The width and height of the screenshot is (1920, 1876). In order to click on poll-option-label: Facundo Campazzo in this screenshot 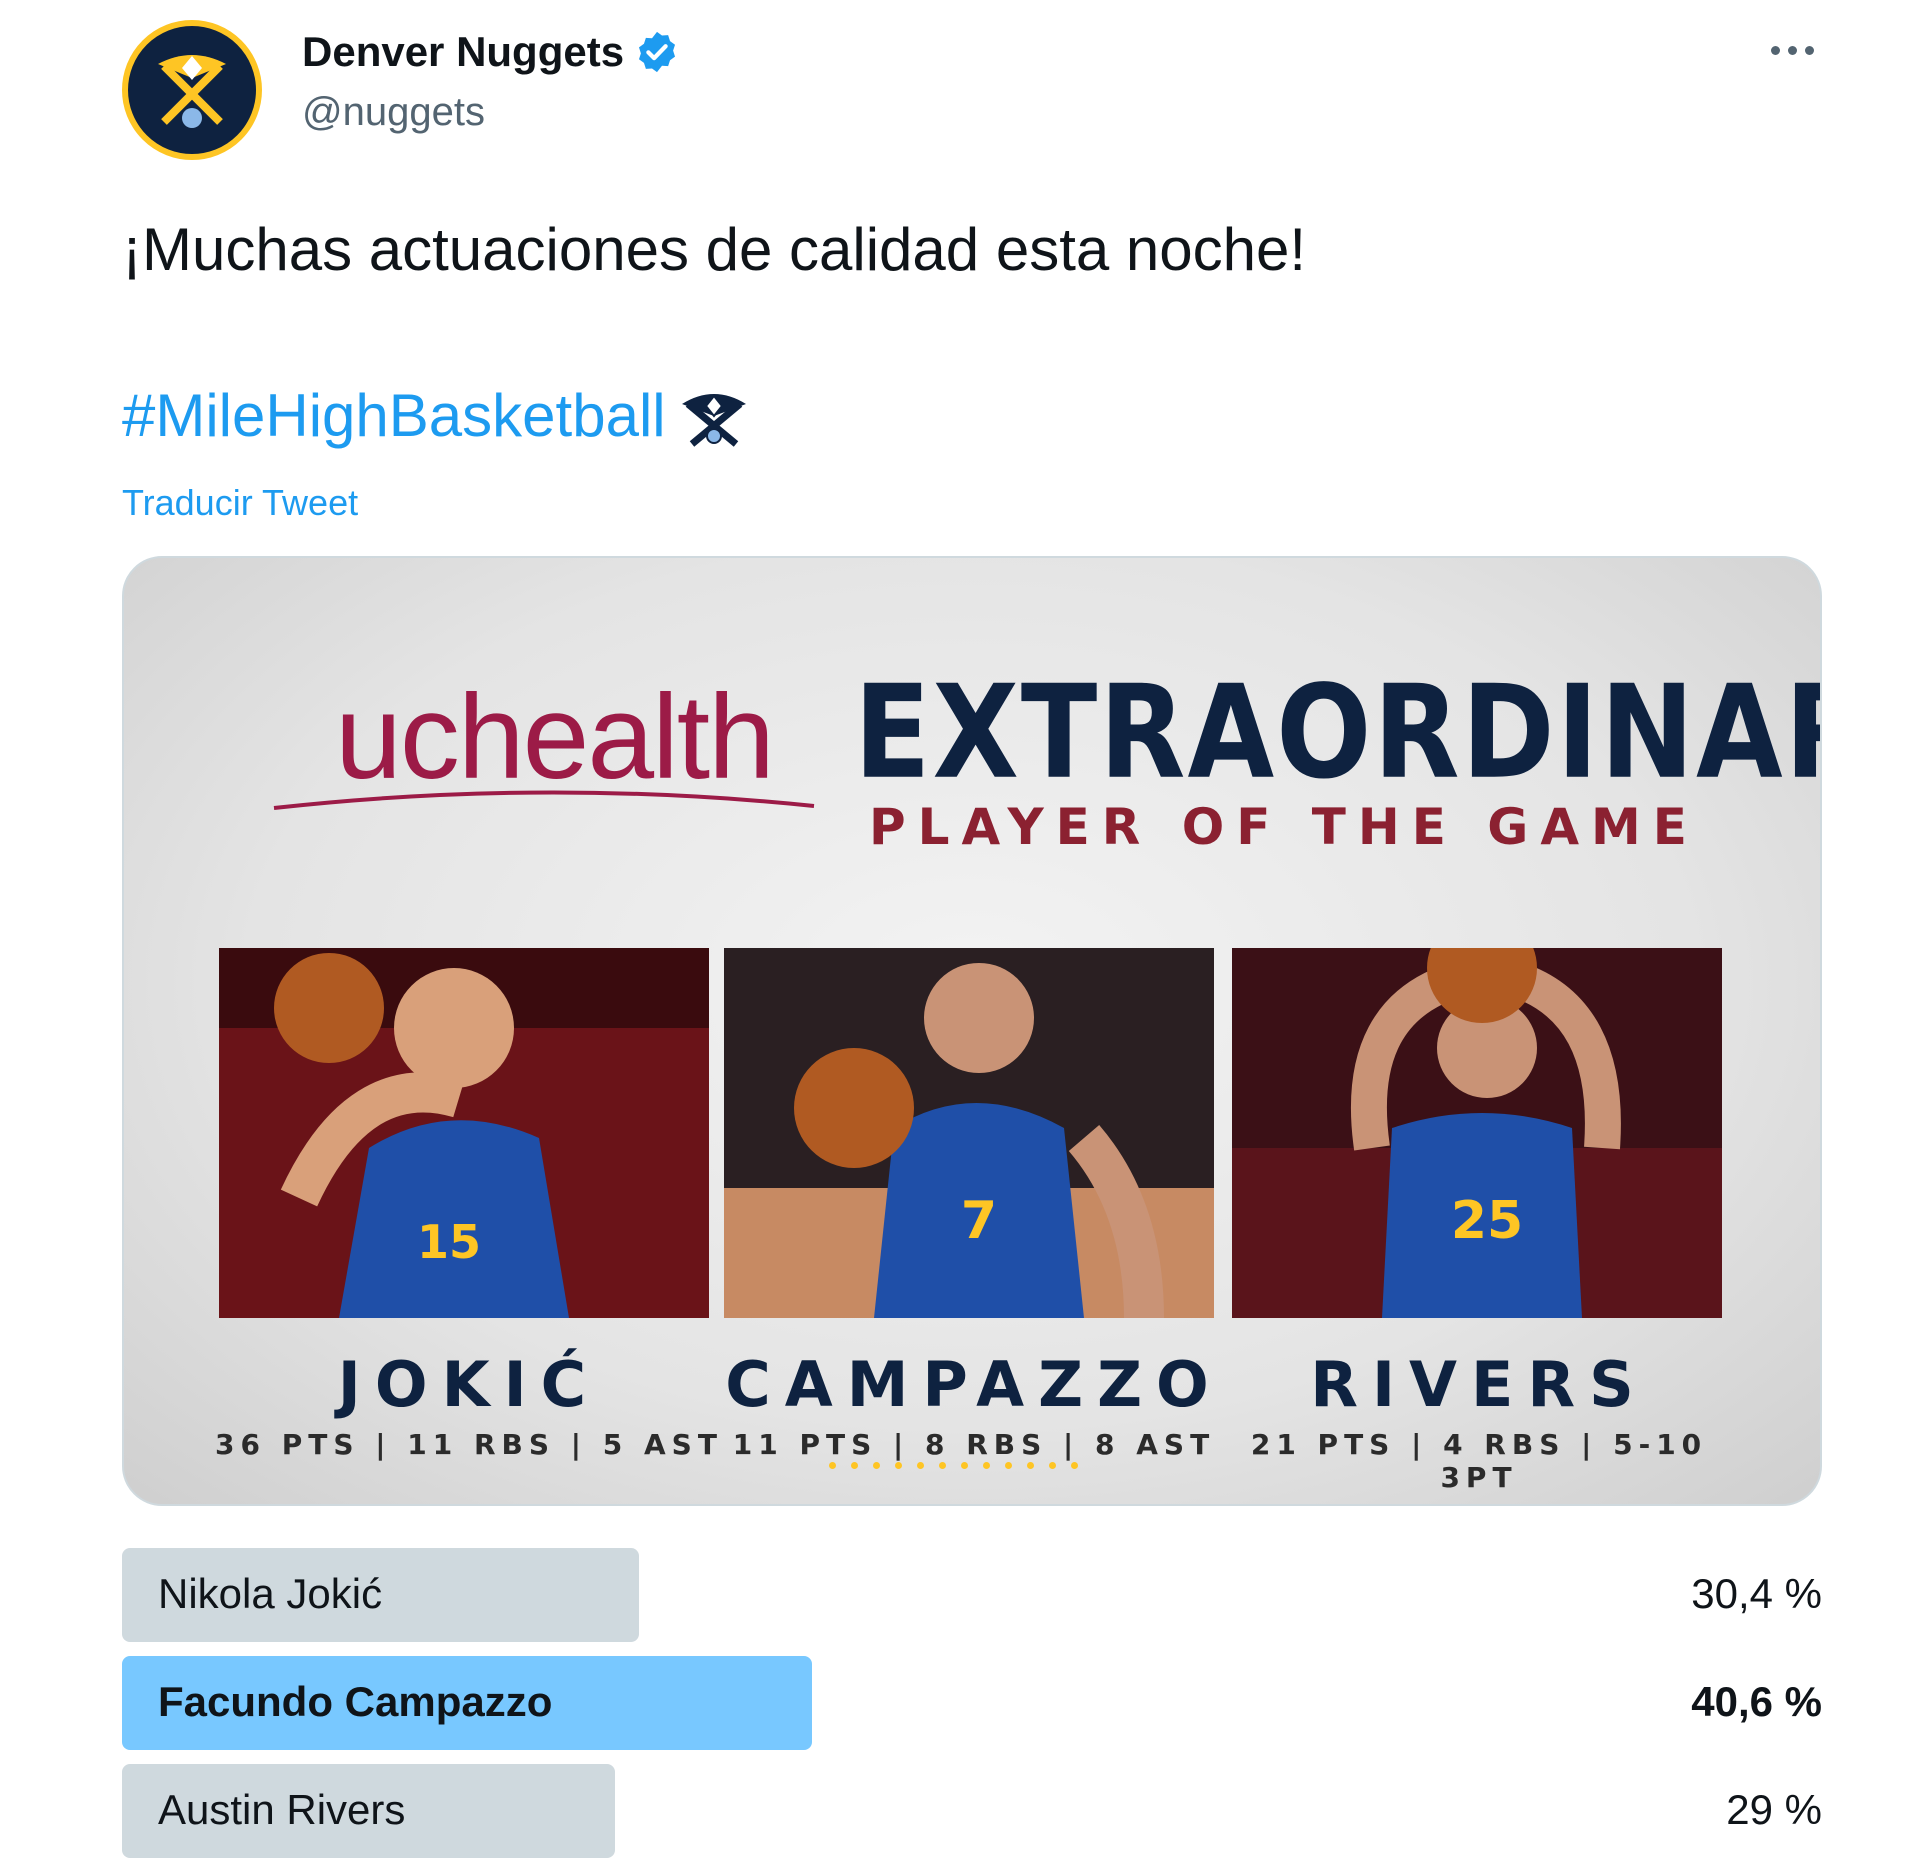, I will do `click(355, 1701)`.